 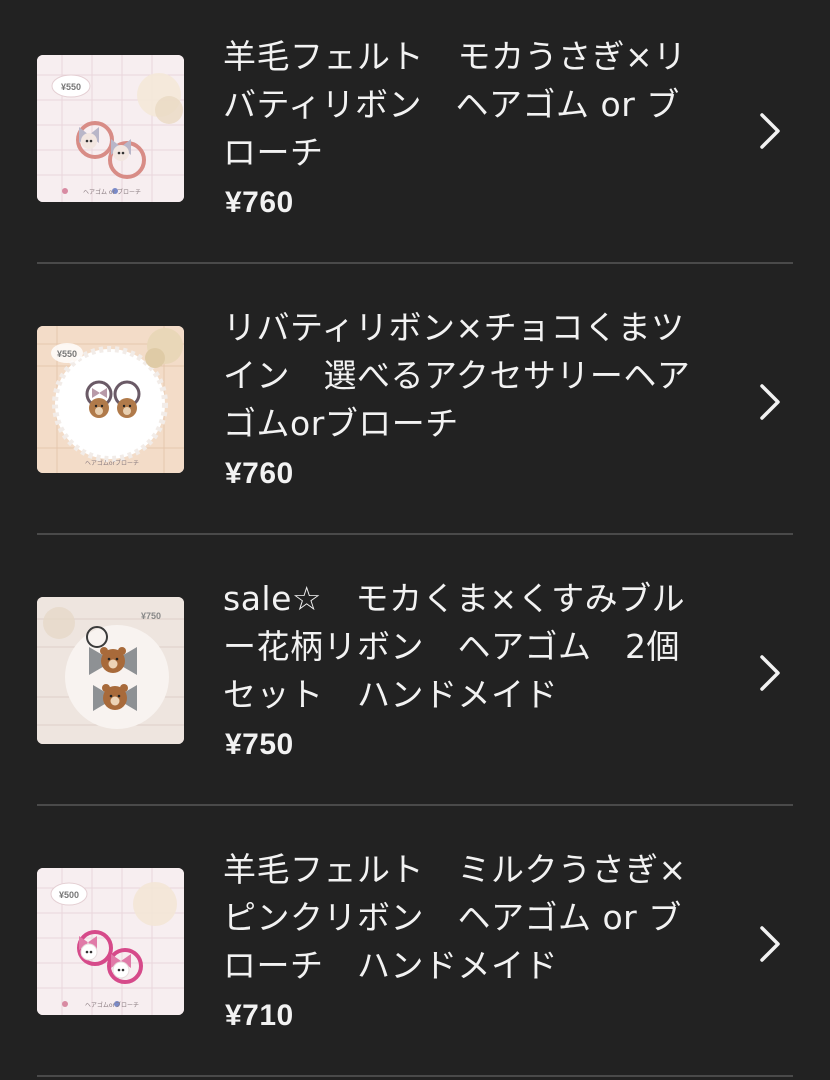 I want to click on product-title: sale☆ モカくま×くすみブルー花柄リボン ヘアゴム 2個セット ハンドメイド, so click(x=468, y=647).